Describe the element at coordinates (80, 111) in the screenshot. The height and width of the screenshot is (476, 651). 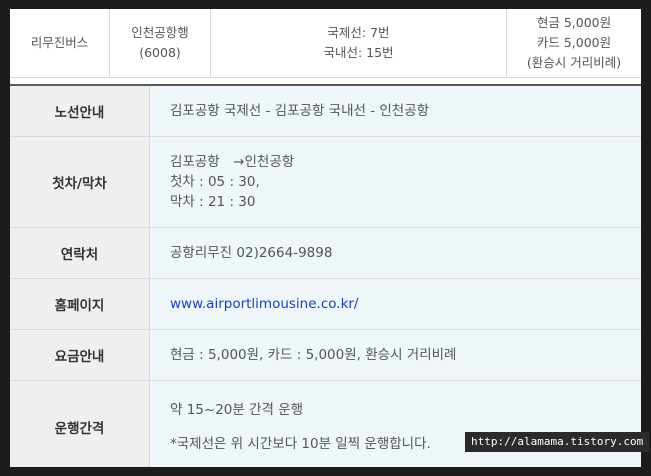
I see `route-label: 노선안내` at that location.